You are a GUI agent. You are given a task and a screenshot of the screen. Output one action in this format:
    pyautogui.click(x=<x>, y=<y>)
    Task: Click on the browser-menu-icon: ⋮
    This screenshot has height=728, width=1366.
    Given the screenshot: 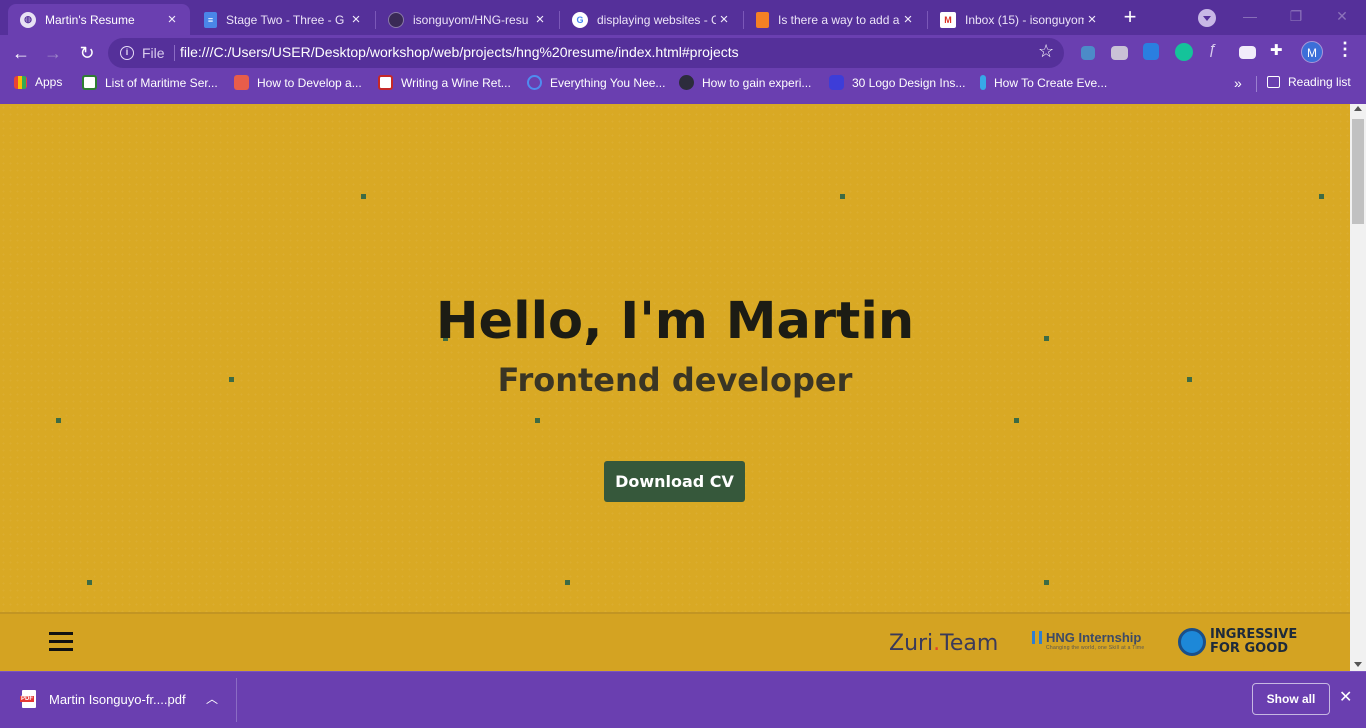 What is the action you would take?
    pyautogui.click(x=1345, y=49)
    